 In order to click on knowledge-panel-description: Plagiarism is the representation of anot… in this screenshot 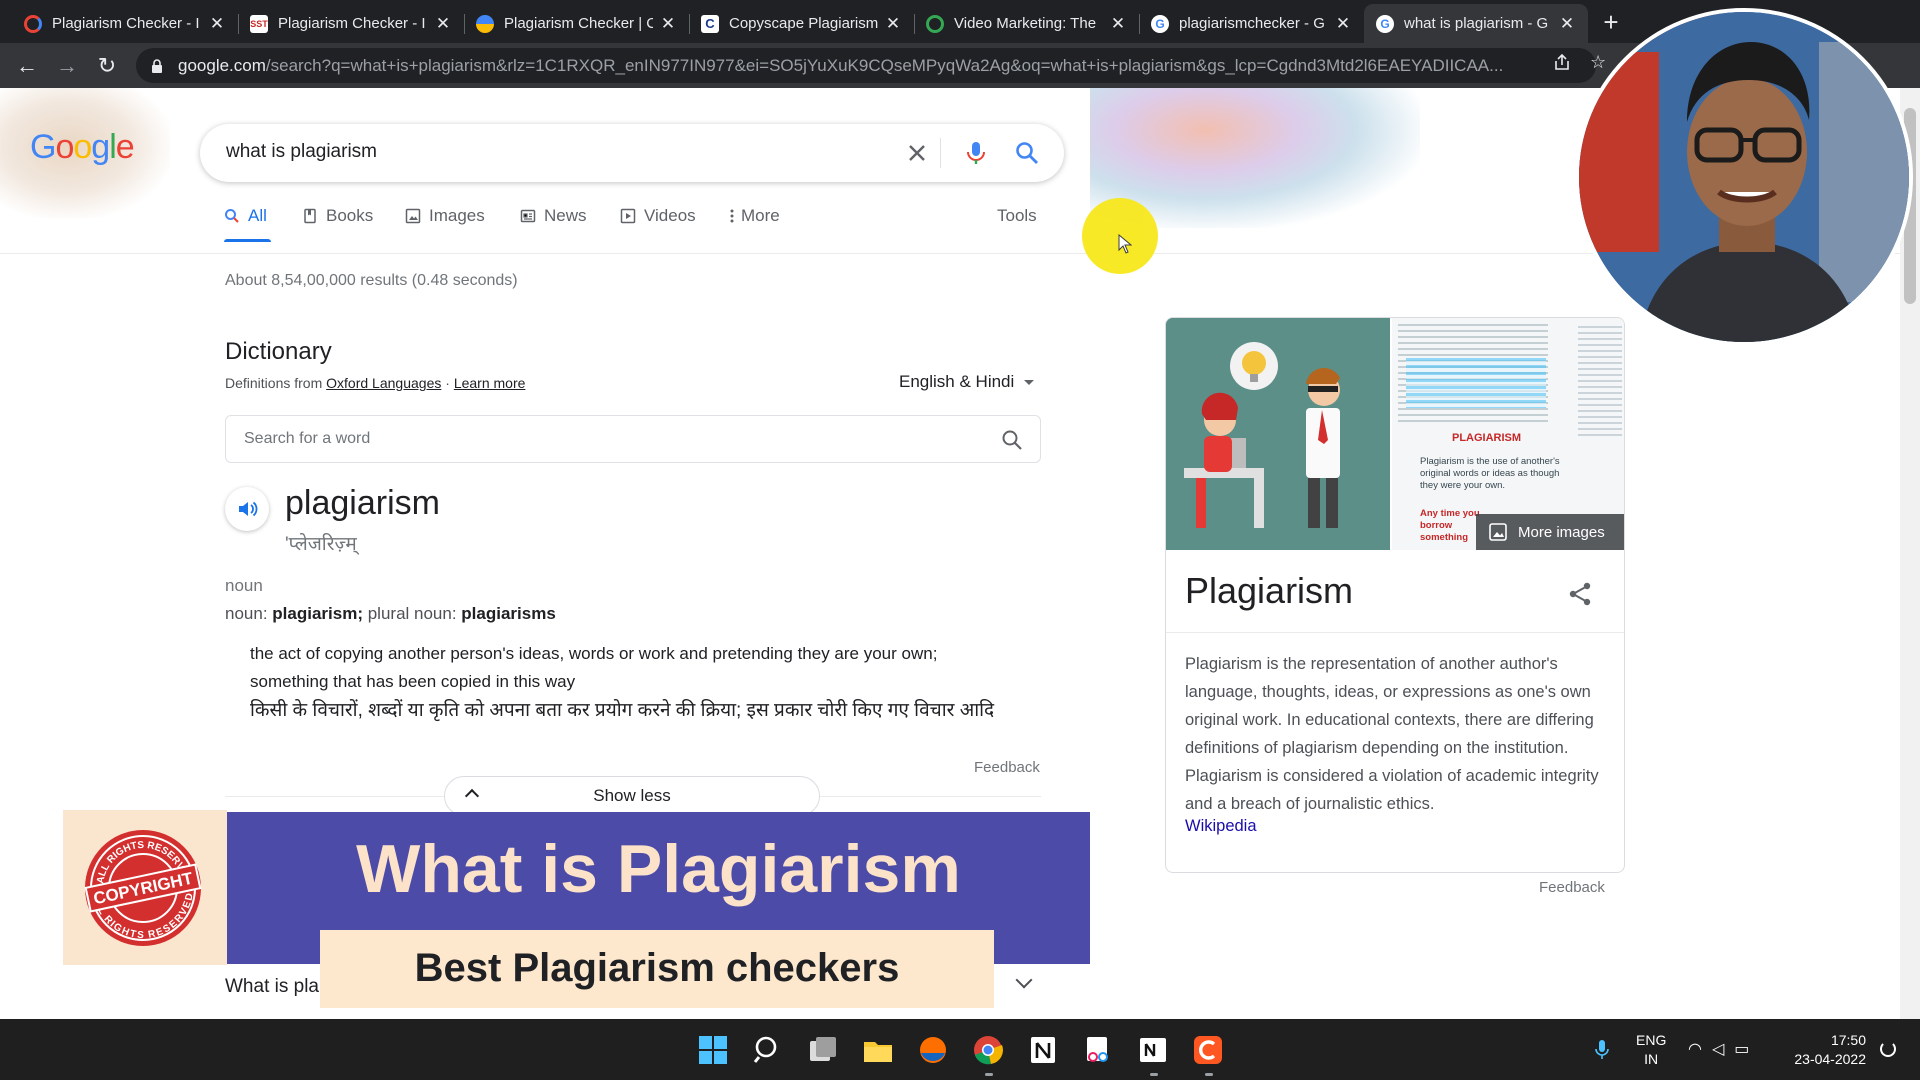, I will do `click(1392, 734)`.